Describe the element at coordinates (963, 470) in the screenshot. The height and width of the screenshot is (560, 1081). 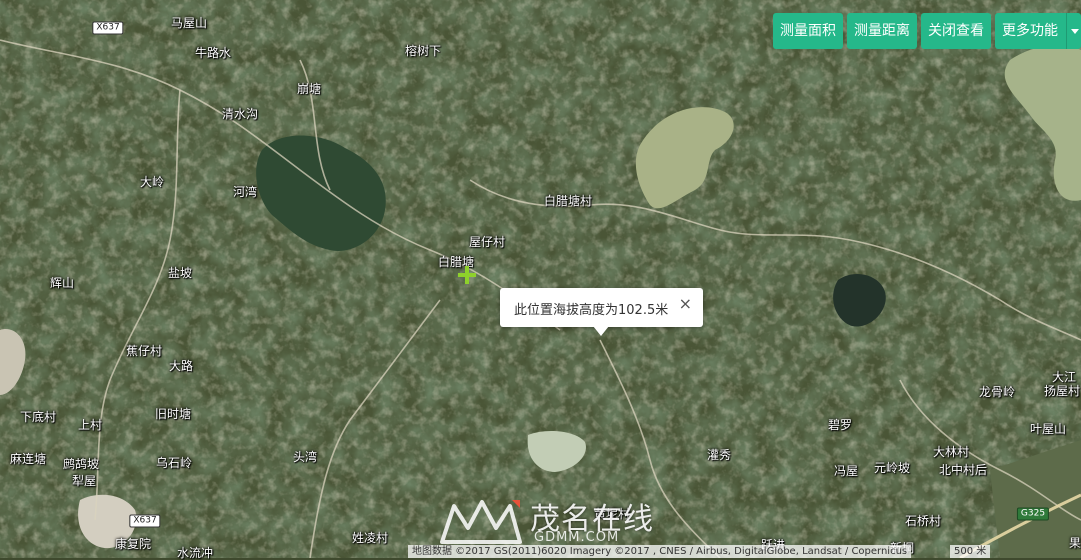
I see `place-label: 北中村后` at that location.